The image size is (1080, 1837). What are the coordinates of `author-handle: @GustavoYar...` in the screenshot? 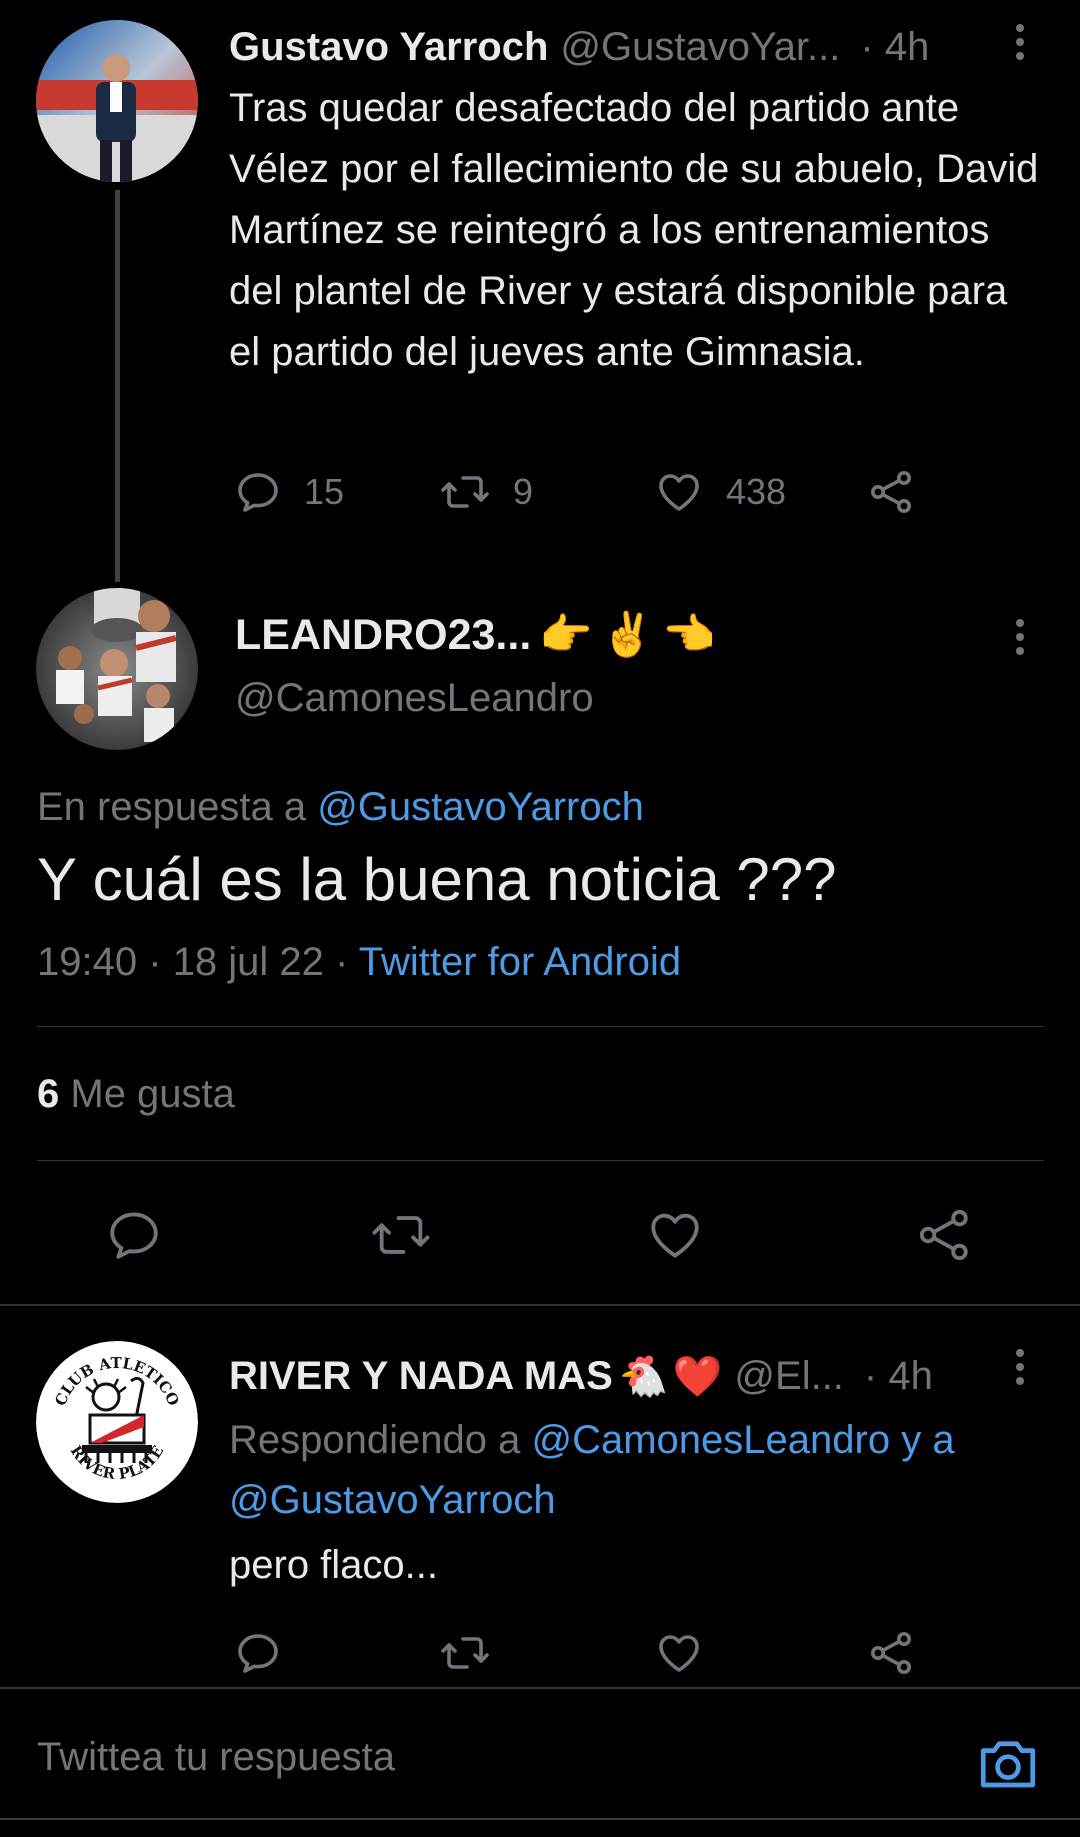 It's located at (700, 47).